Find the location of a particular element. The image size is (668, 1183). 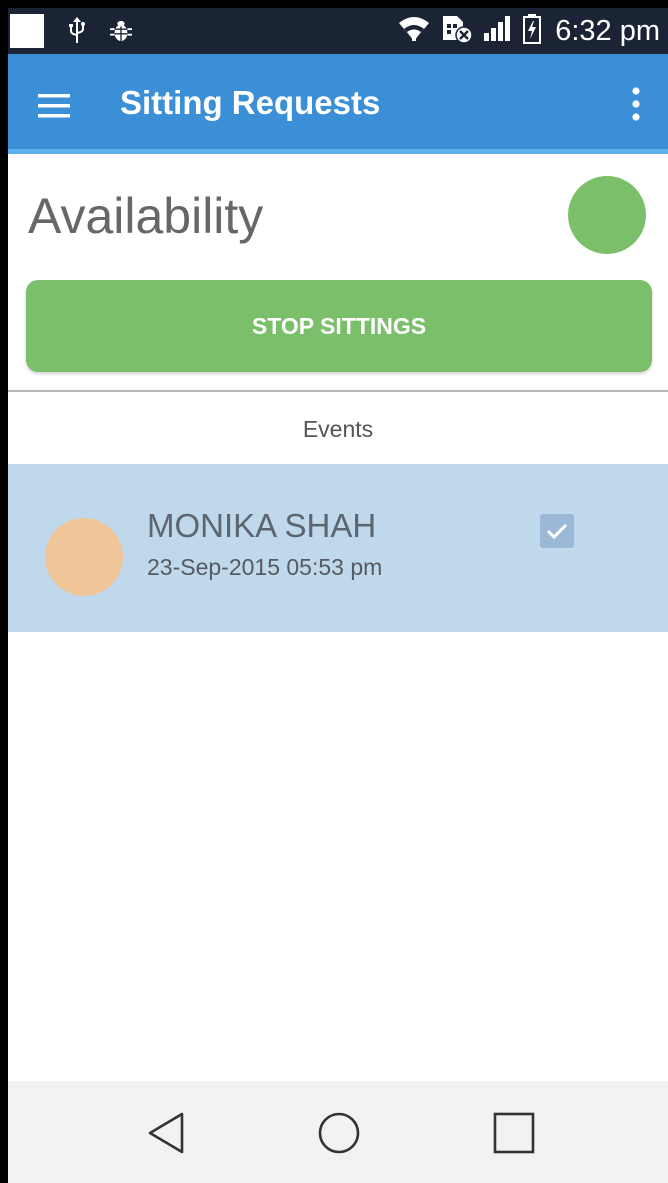

divider is located at coordinates (338, 391).